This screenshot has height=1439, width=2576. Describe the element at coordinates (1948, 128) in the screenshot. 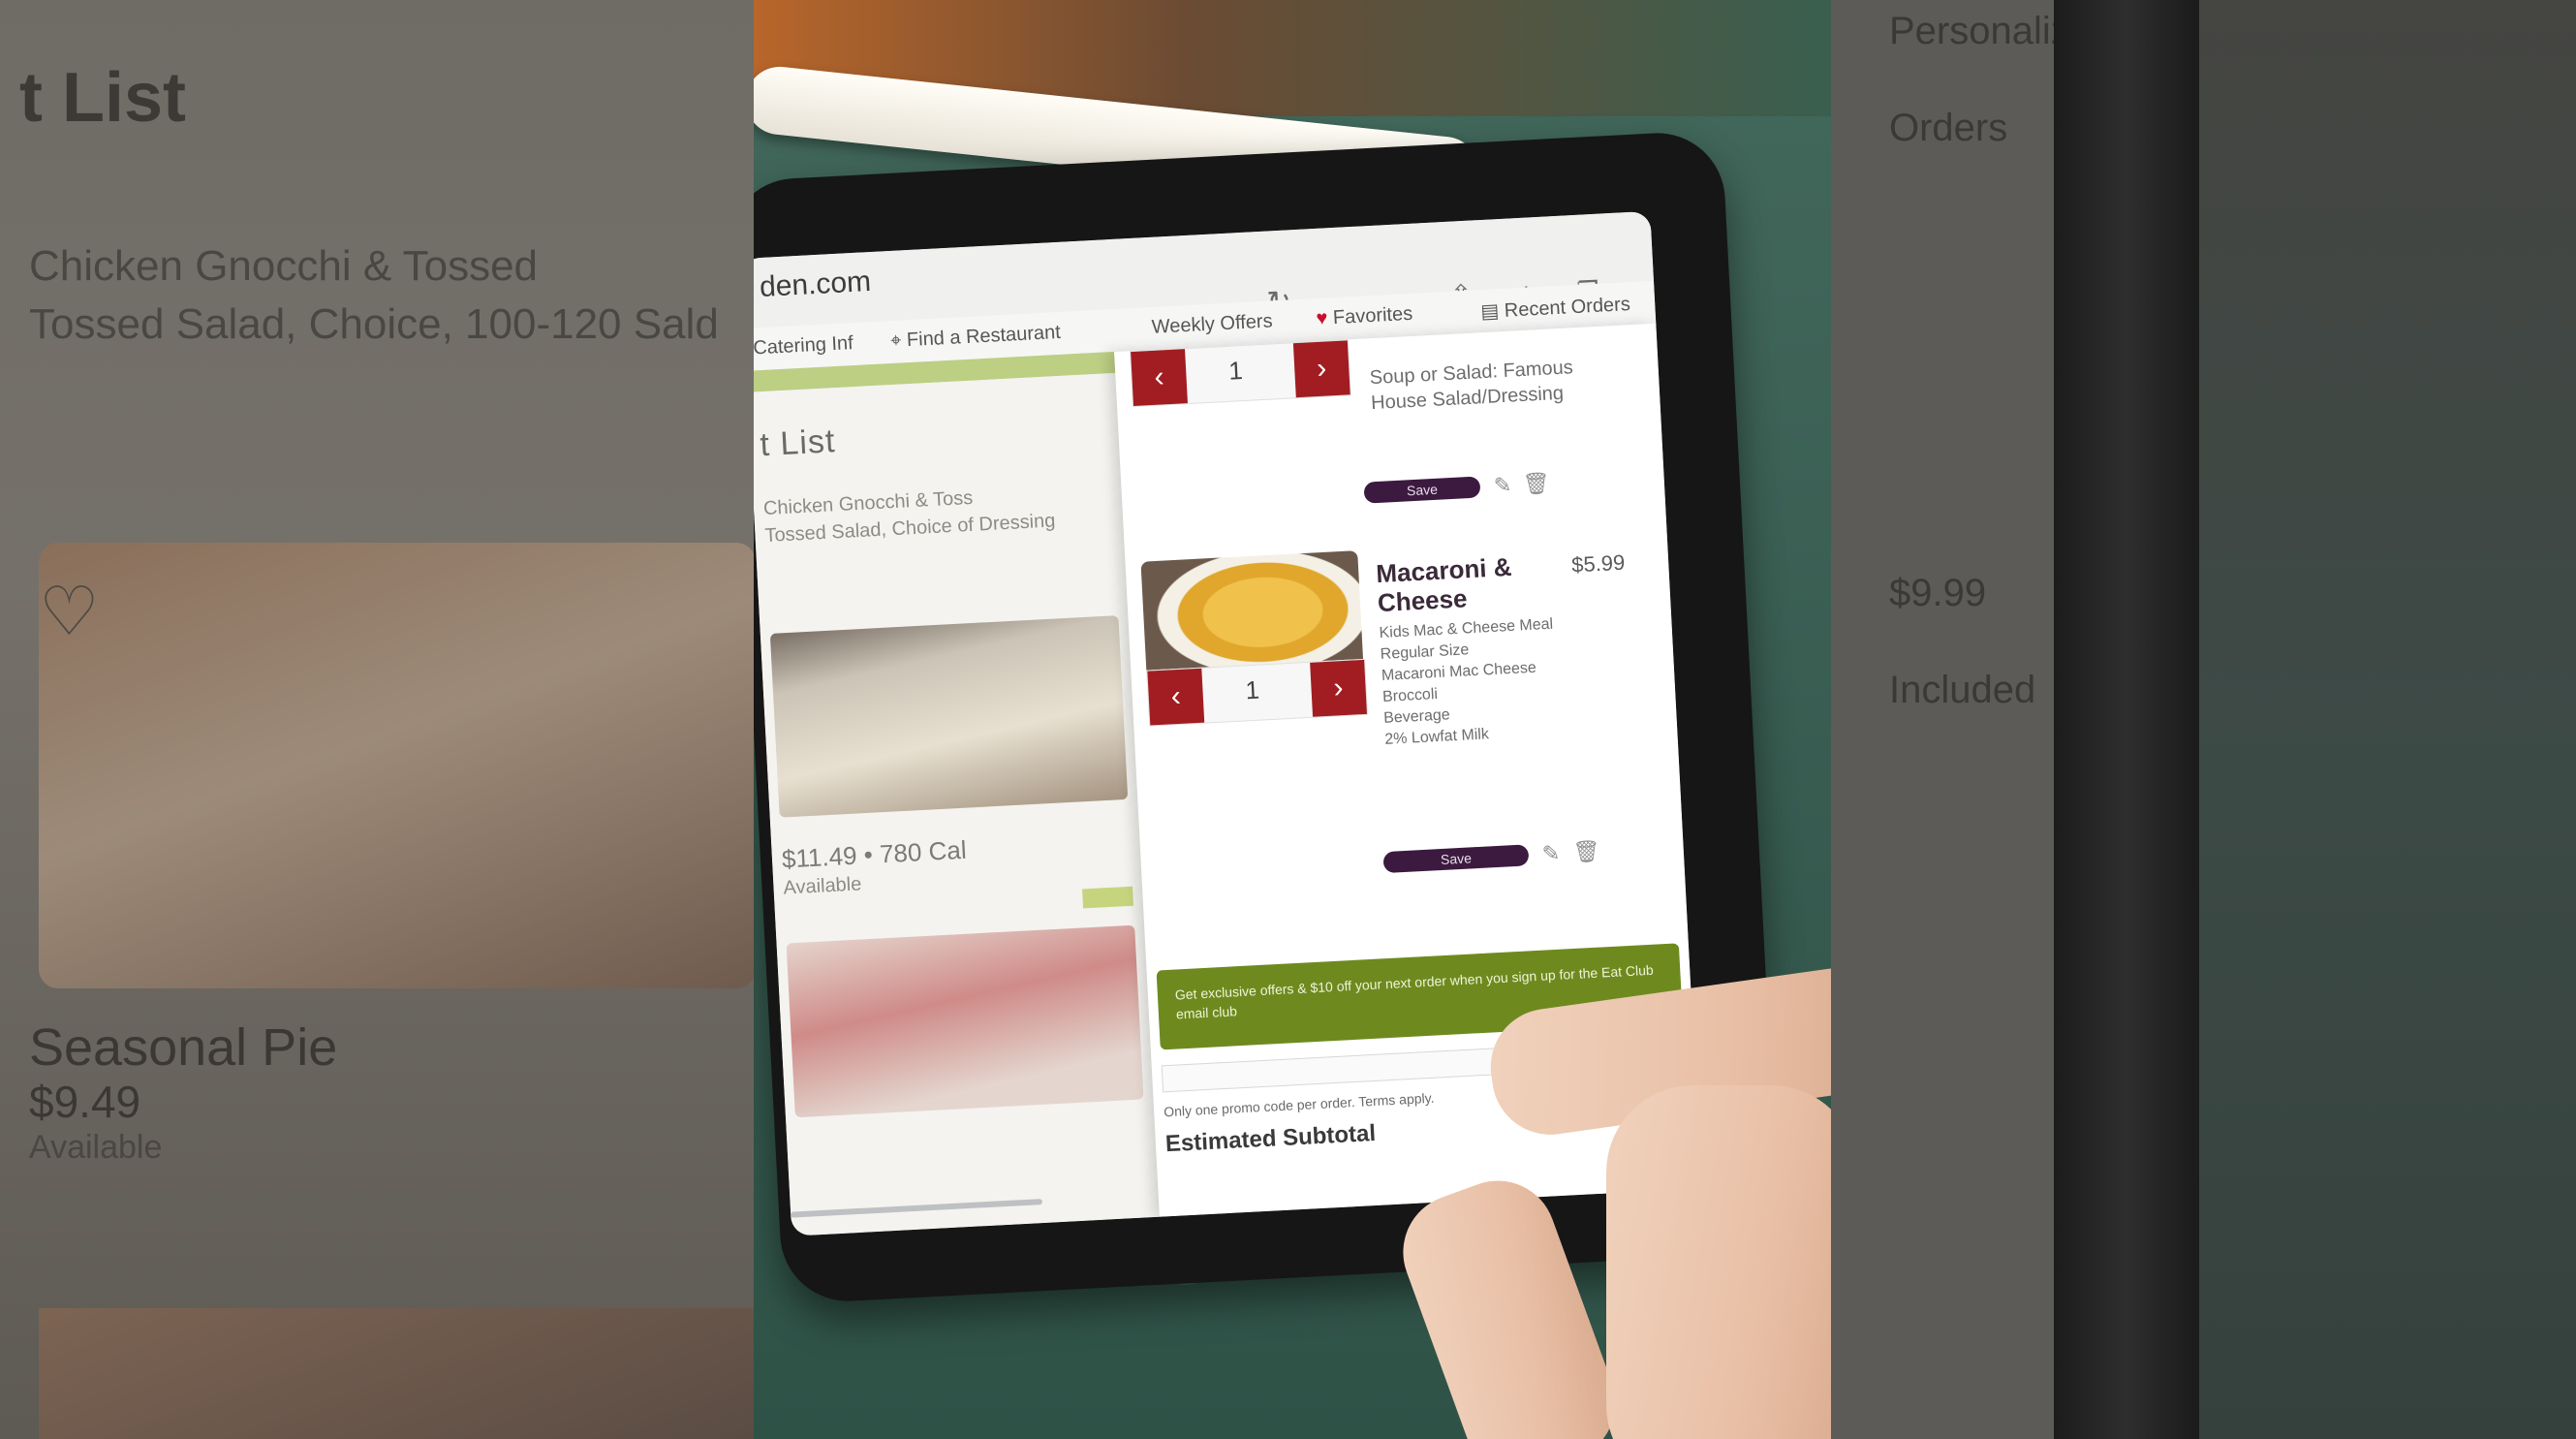

I see `ghost-text: Orders` at that location.